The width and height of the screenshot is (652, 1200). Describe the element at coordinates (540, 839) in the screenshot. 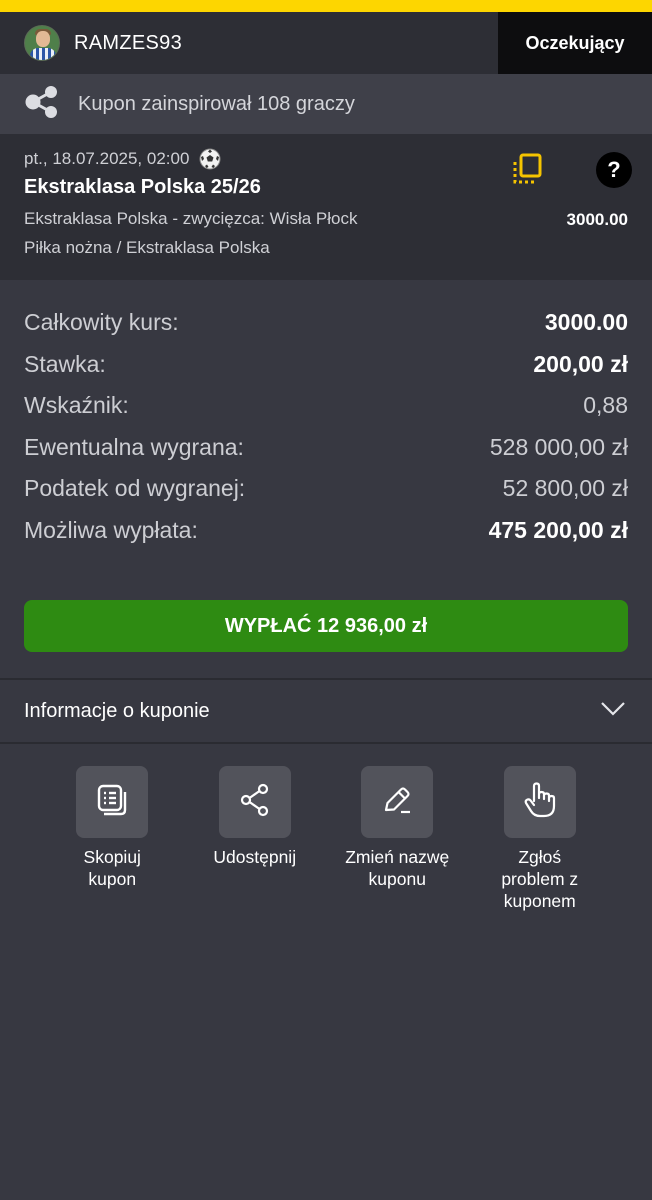

I see `report-coupon-action: Zgłoś problem z kuponem` at that location.